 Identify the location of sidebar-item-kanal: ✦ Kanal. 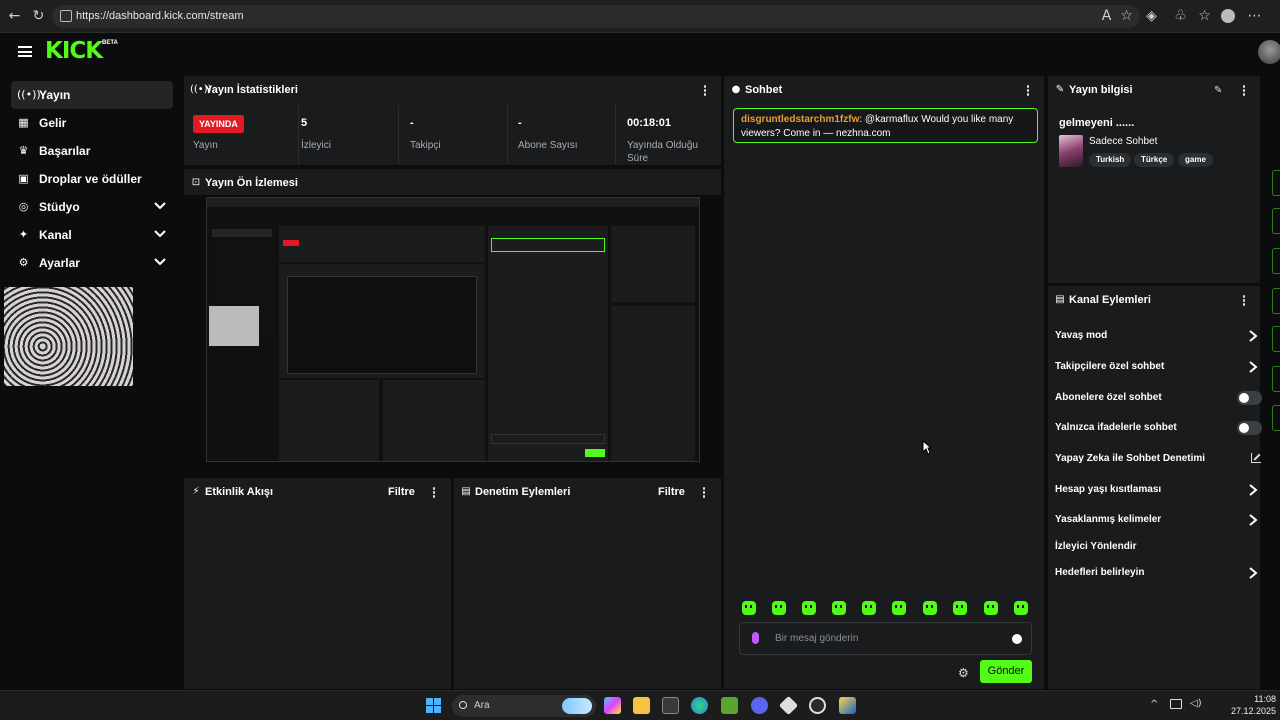
(92, 235).